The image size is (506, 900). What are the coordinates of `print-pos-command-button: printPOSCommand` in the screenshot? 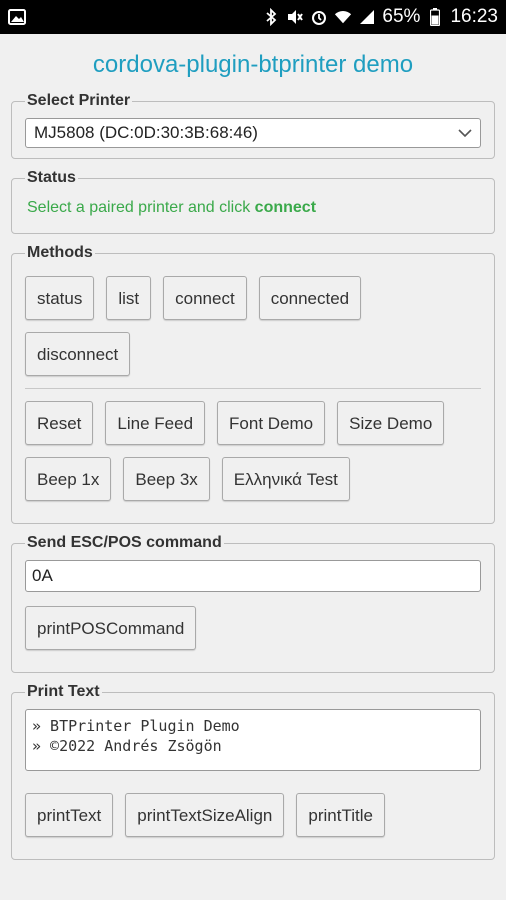 It's located at (111, 628).